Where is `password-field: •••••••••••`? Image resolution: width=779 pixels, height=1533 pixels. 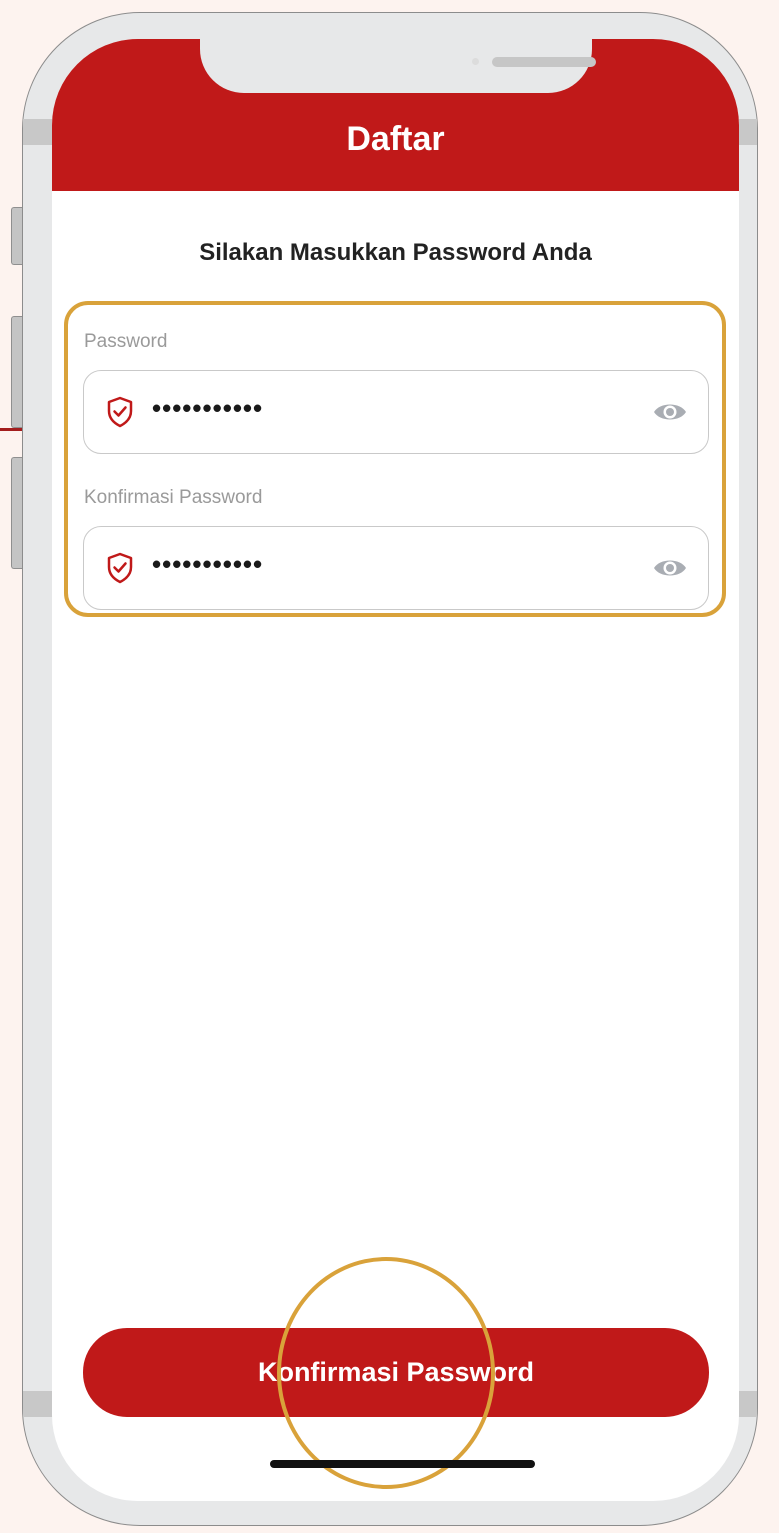
password-field: ••••••••••• is located at coordinates (396, 412).